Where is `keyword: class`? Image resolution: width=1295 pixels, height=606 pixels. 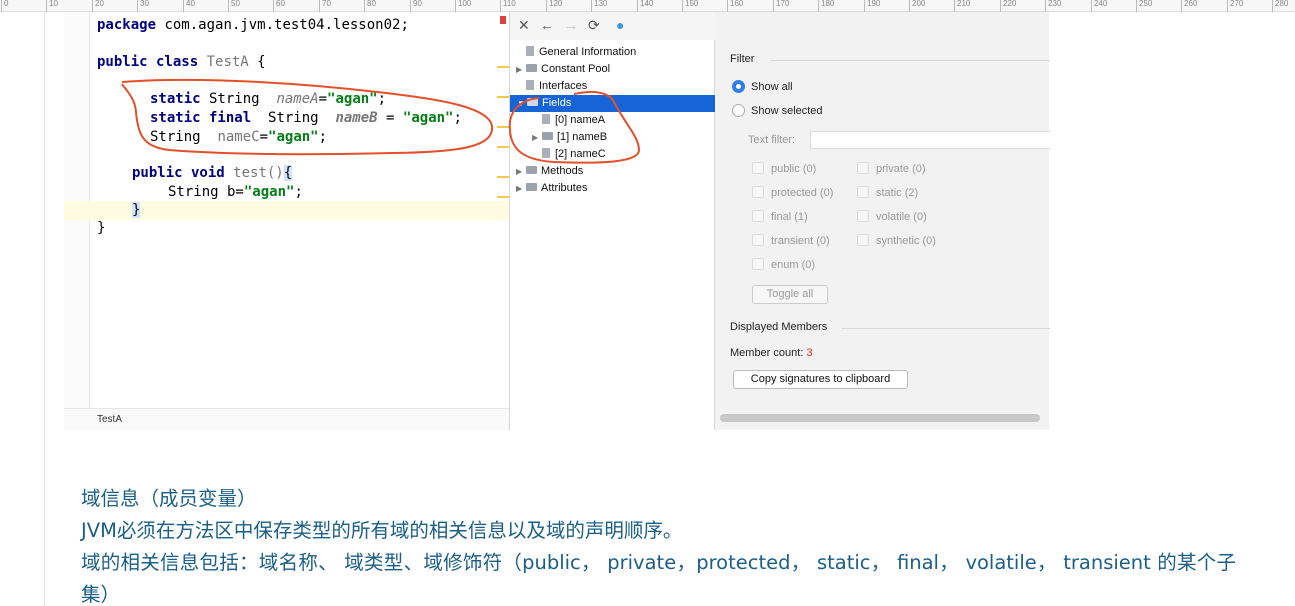
keyword: class is located at coordinates (173, 62).